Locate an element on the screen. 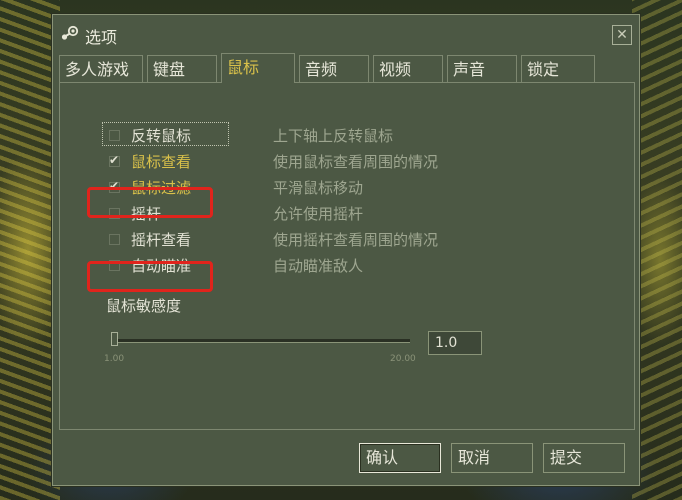  tab-lock: 锁定 is located at coordinates (558, 68).